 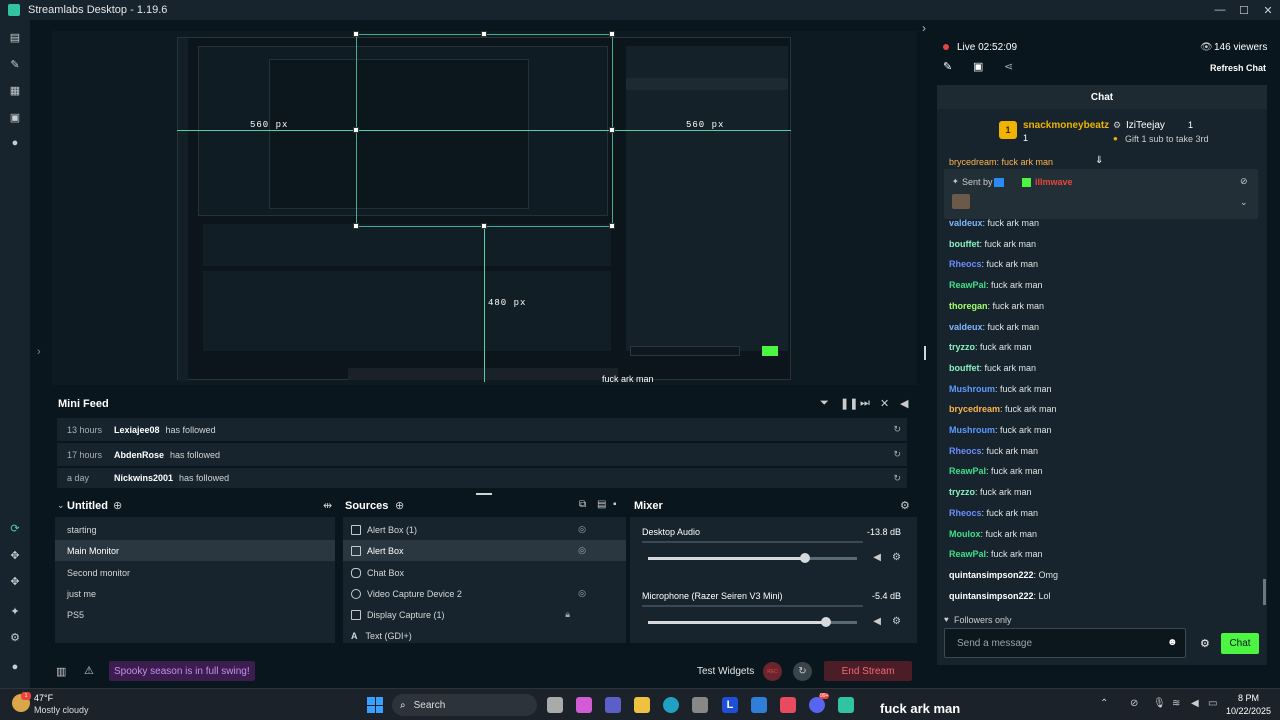 I want to click on volume-slider, so click(x=752, y=558).